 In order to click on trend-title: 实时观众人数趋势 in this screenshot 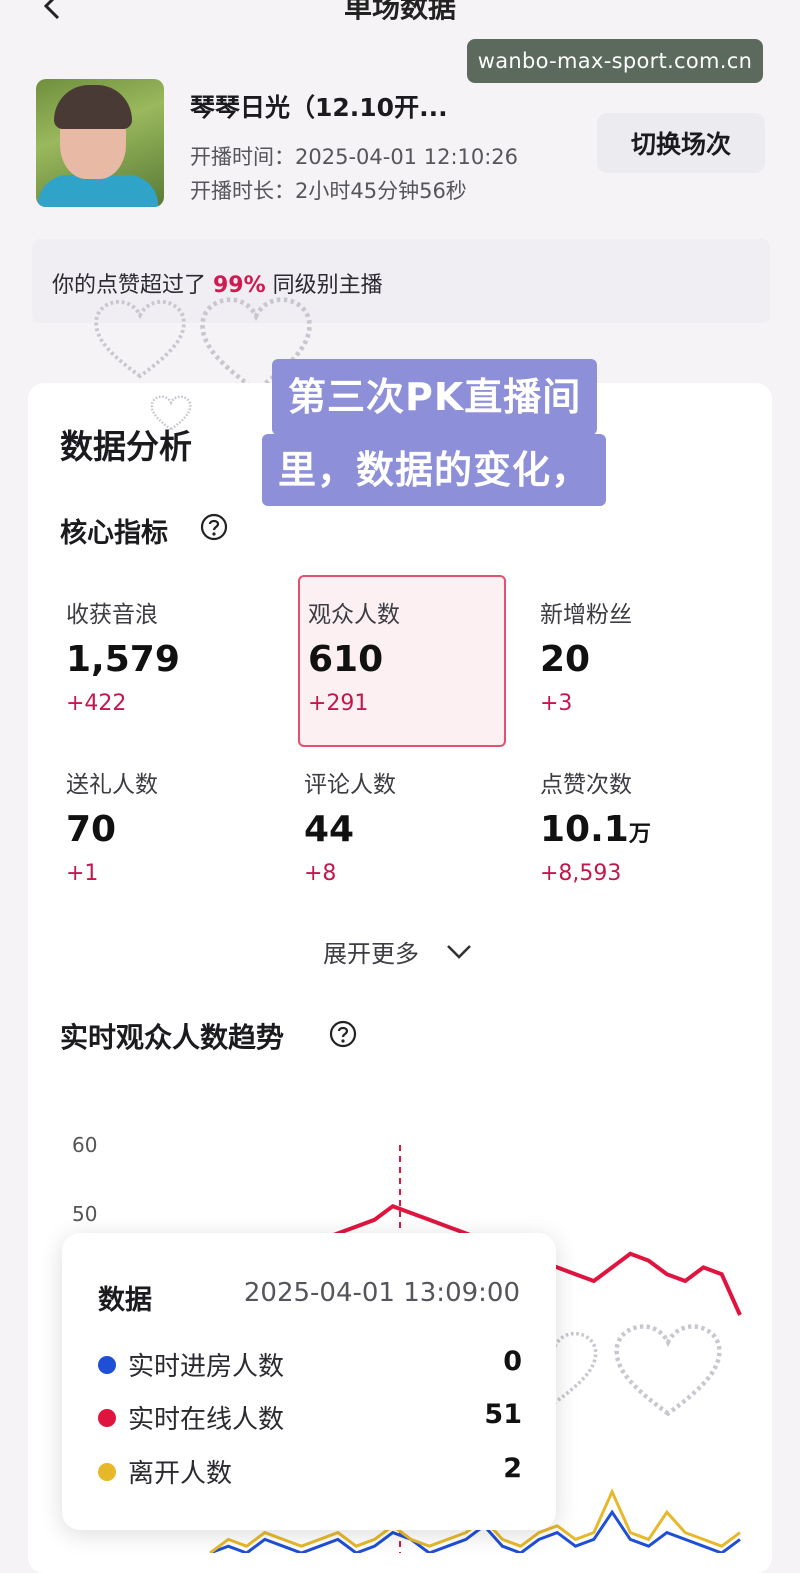, I will do `click(172, 1037)`.